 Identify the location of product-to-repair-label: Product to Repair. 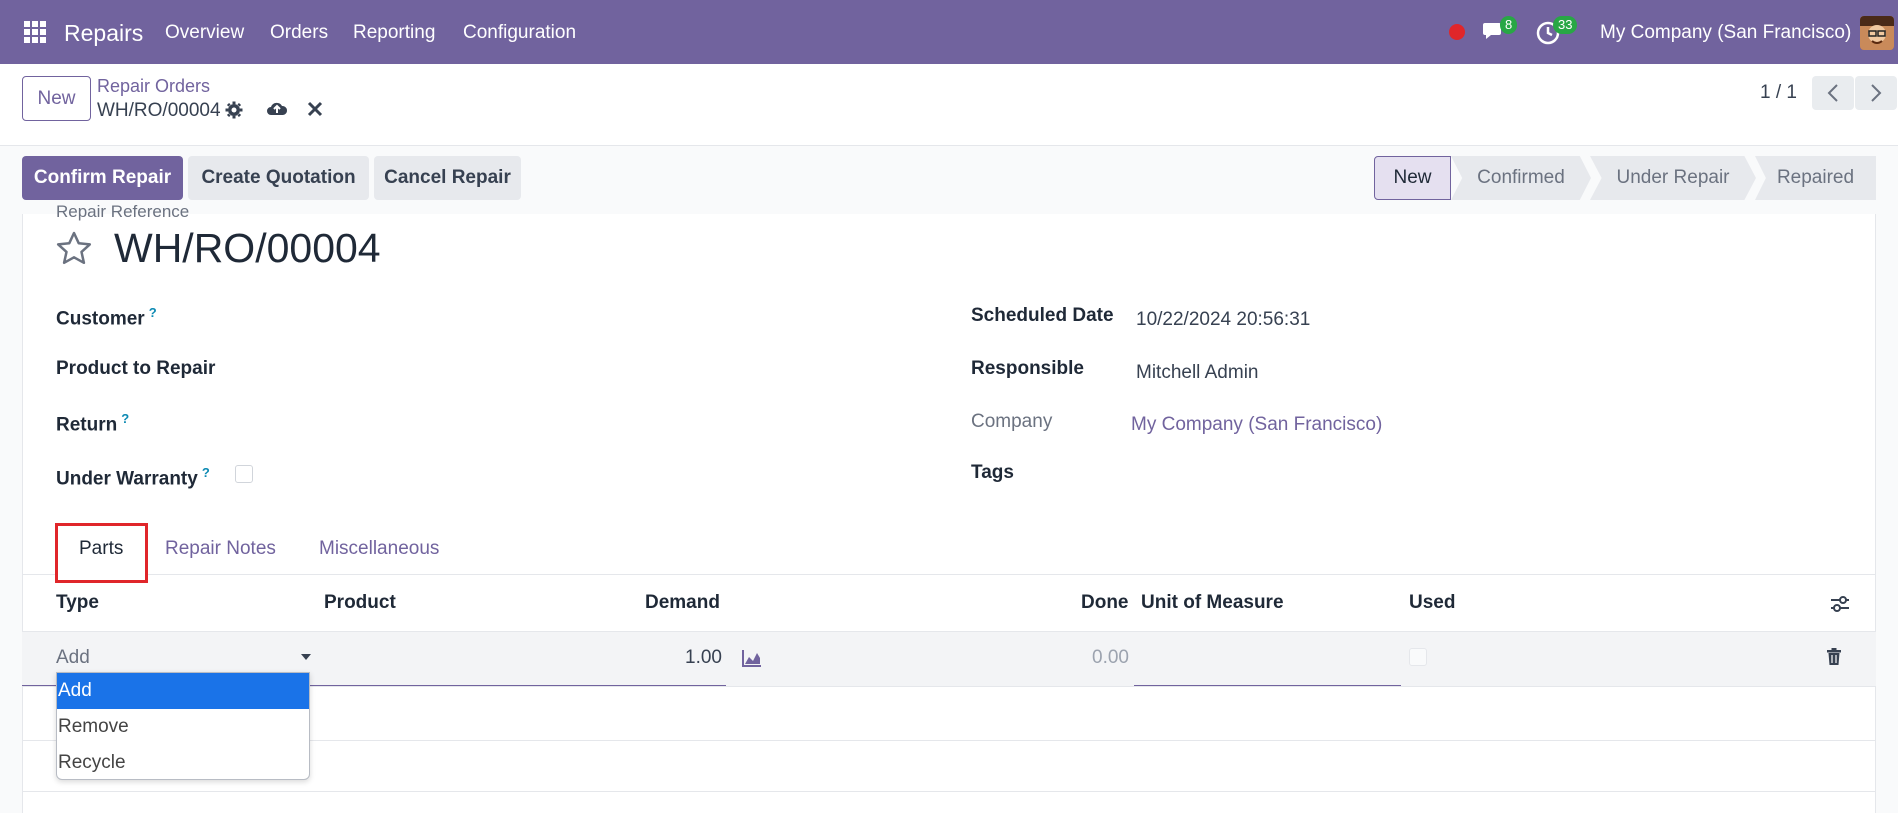
(136, 368).